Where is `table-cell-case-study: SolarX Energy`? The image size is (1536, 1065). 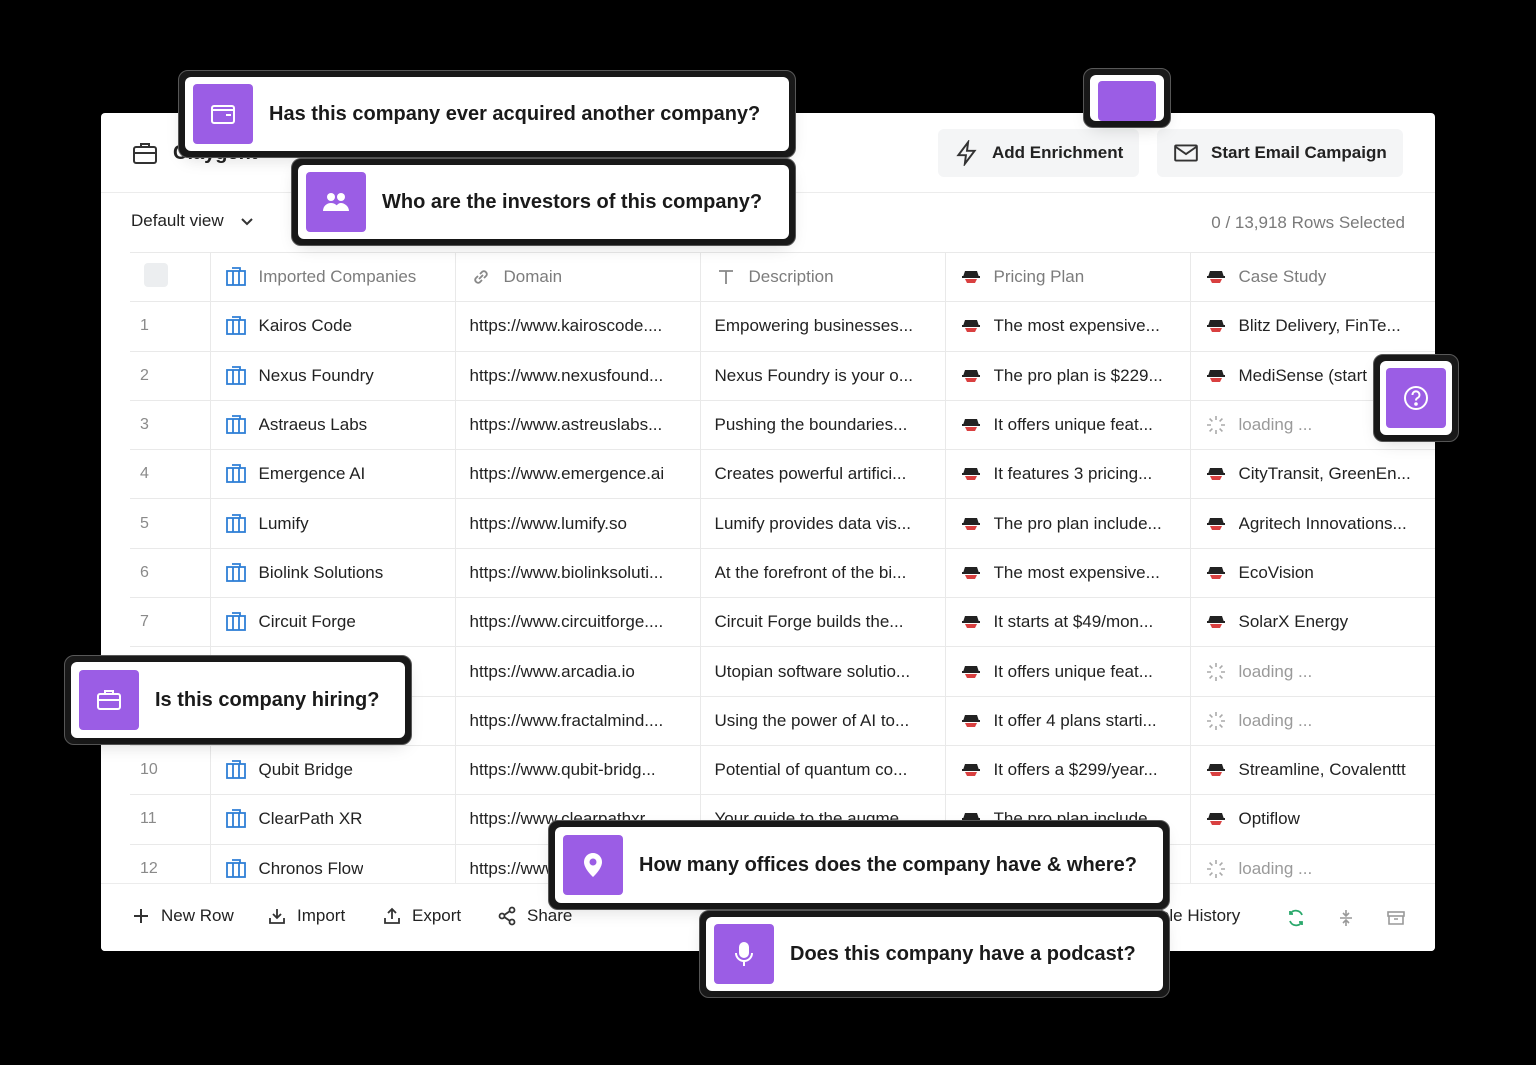 table-cell-case-study: SolarX Energy is located at coordinates (1312, 622).